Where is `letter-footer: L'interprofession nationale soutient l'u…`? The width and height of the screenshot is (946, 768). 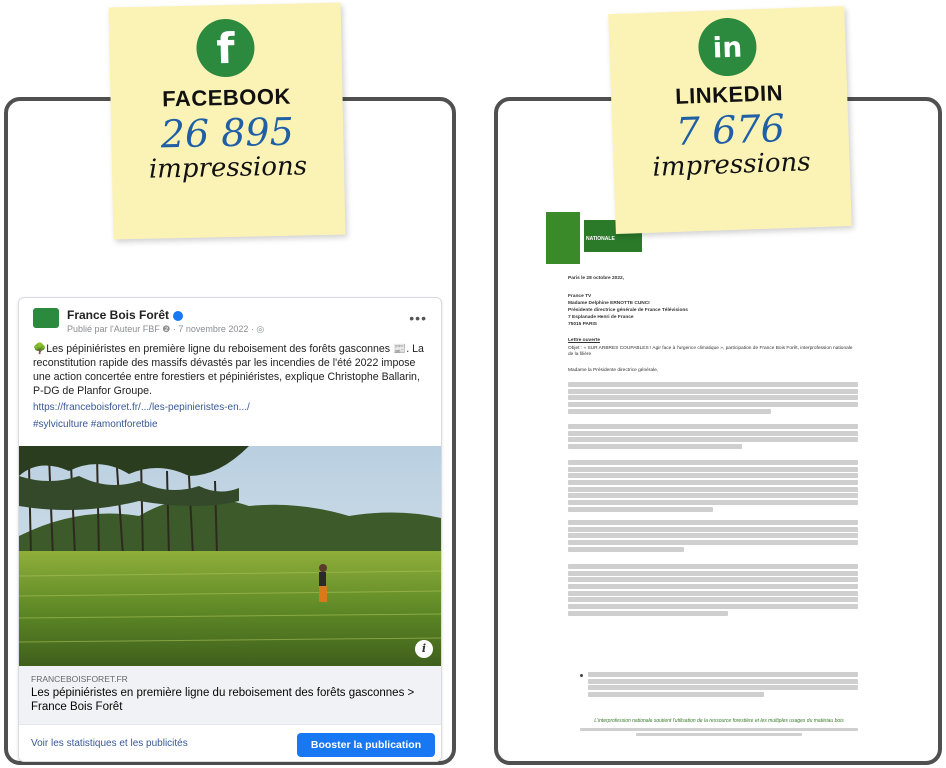 letter-footer: L'interprofession nationale soutient l'u… is located at coordinates (719, 721).